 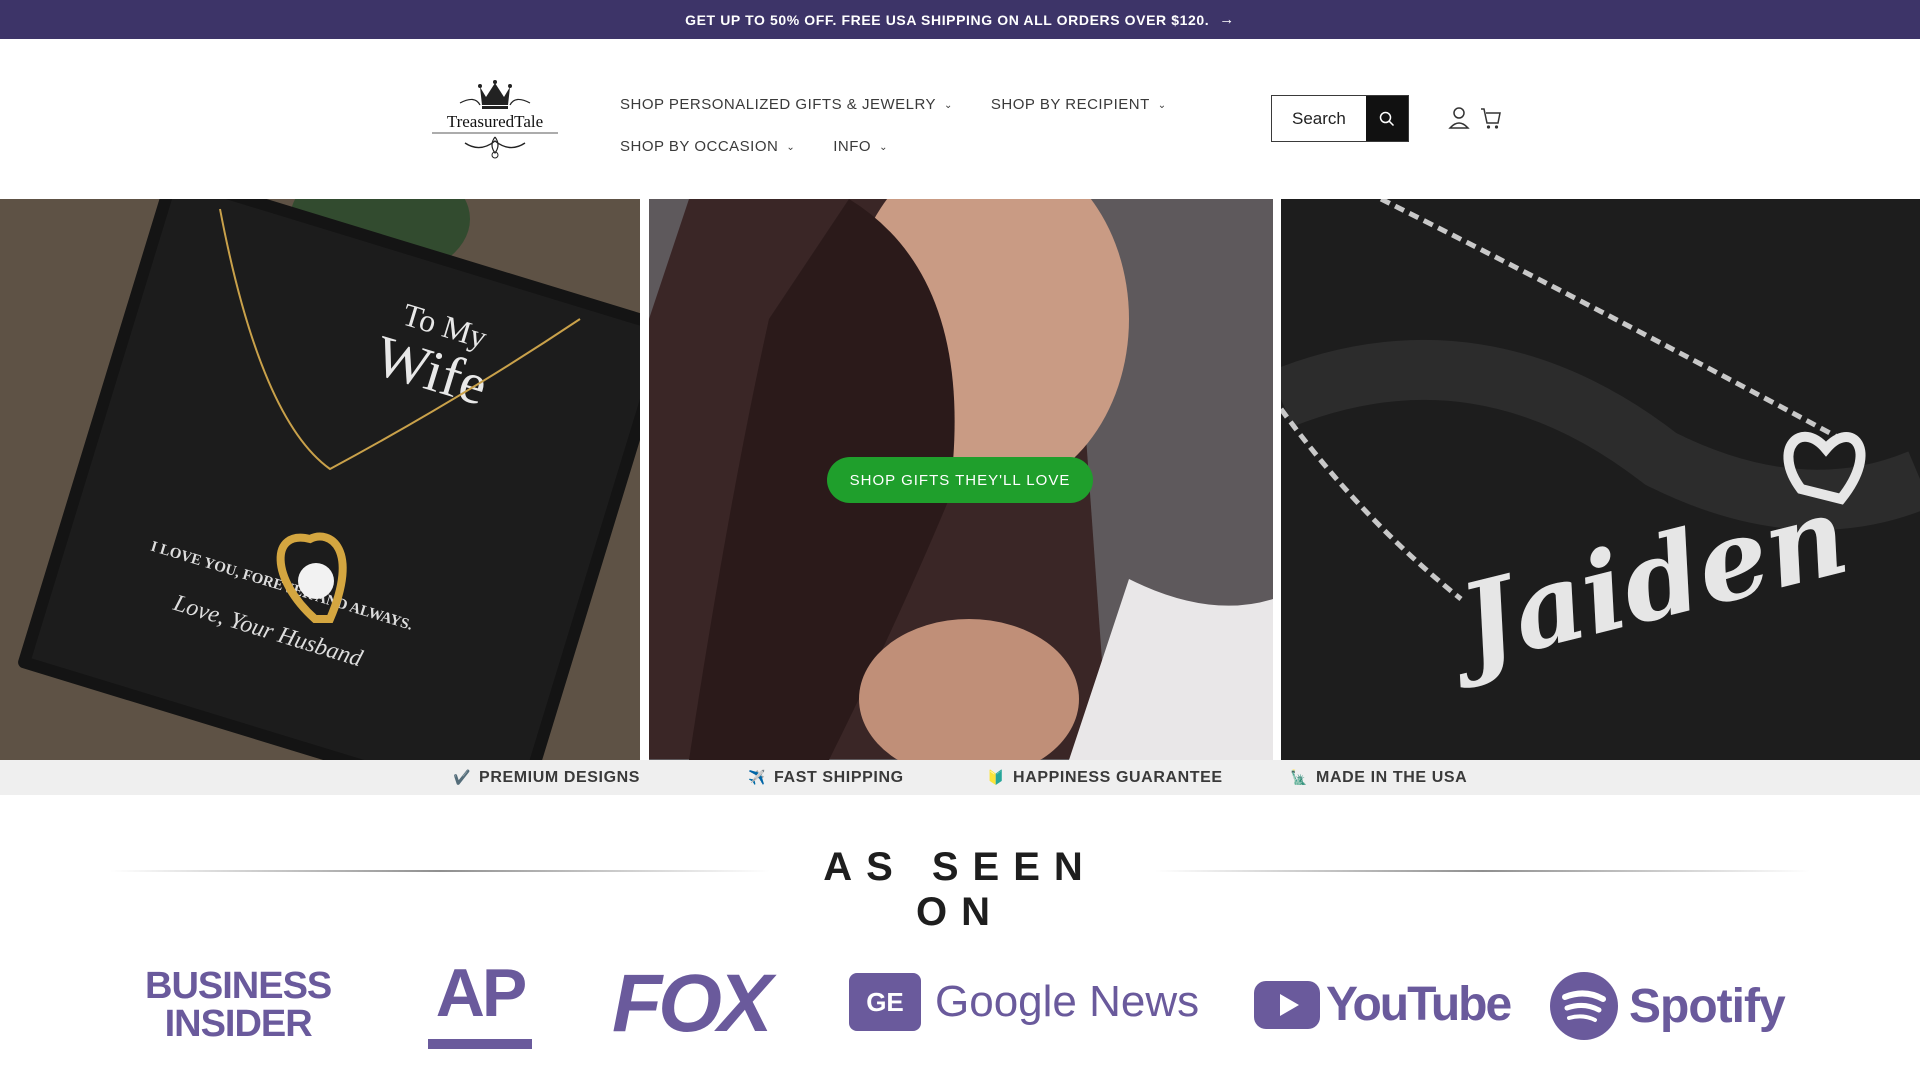 What do you see at coordinates (996, 777) in the screenshot?
I see `badge-icon: 🔰` at bounding box center [996, 777].